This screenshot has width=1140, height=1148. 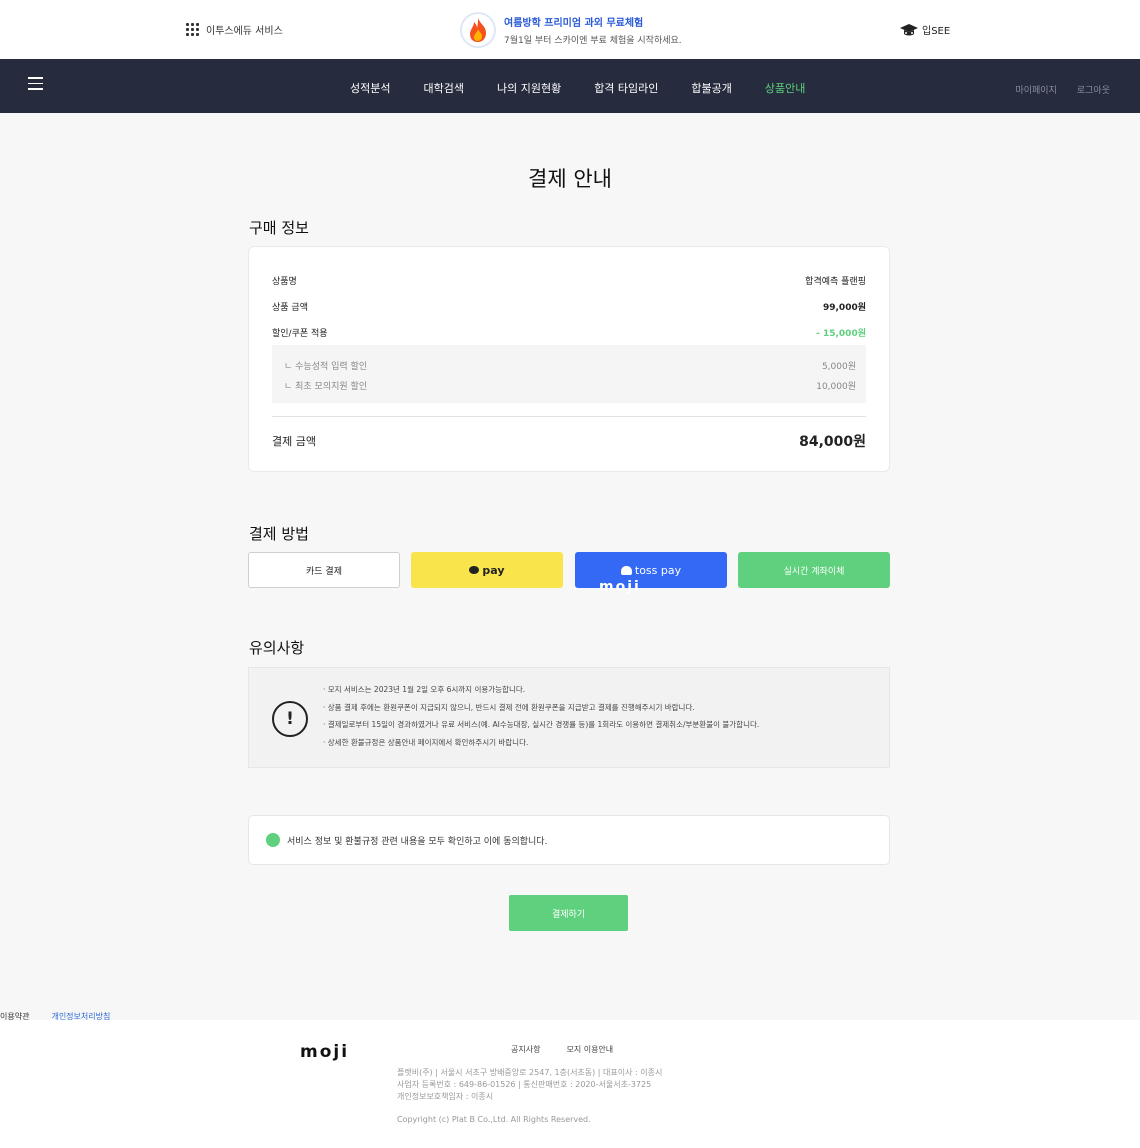 I want to click on price-label: 상품 금액, so click(x=290, y=308).